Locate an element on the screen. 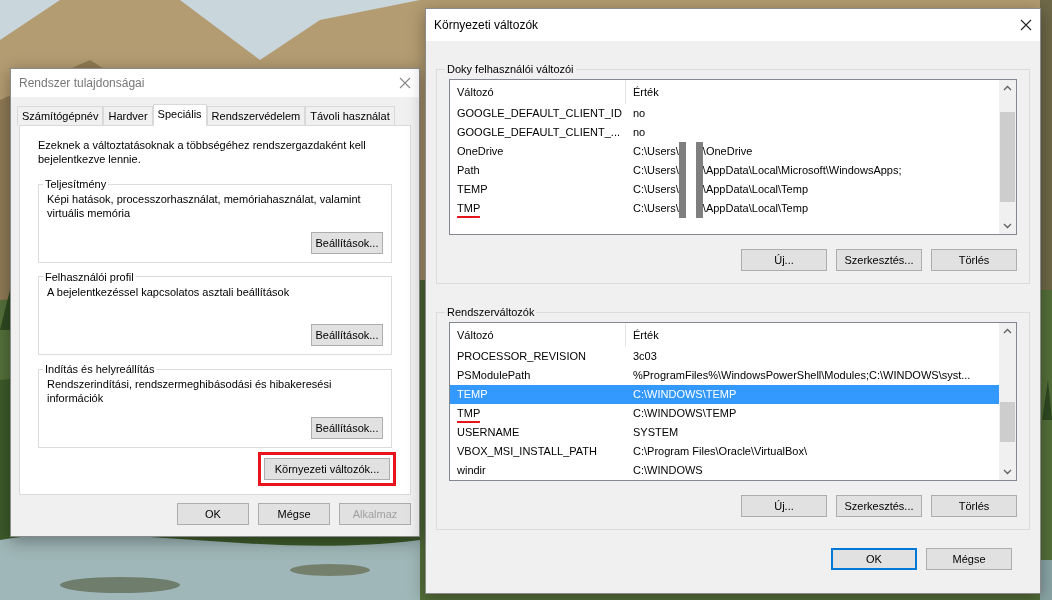  variable-value: \OneDrive is located at coordinates (727, 151).